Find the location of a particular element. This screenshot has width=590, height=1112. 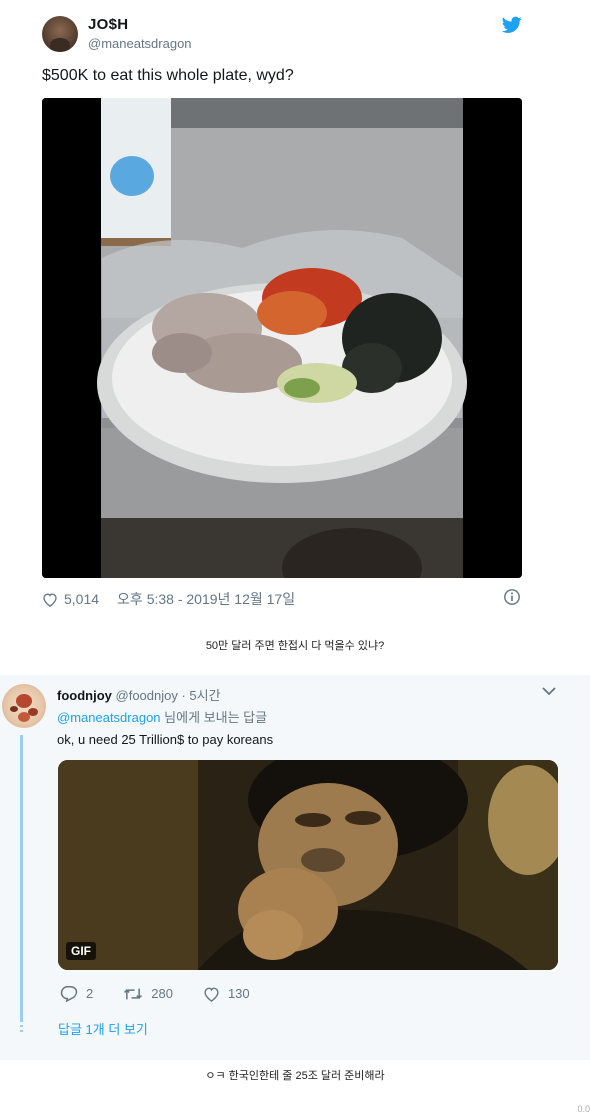

reply-user-header: foodnjoy @foodnjoy · 5시간 is located at coordinates (139, 694).